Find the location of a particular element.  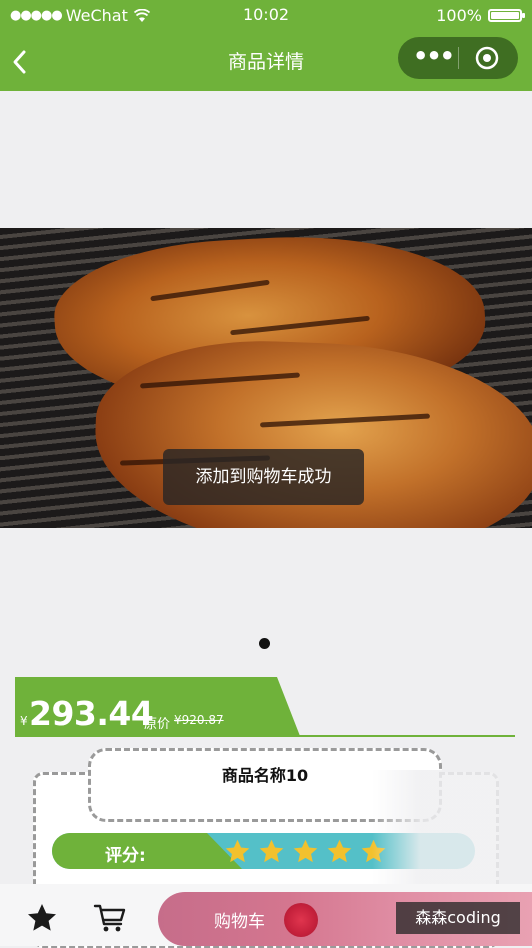

cart-fly-ball is located at coordinates (301, 920).